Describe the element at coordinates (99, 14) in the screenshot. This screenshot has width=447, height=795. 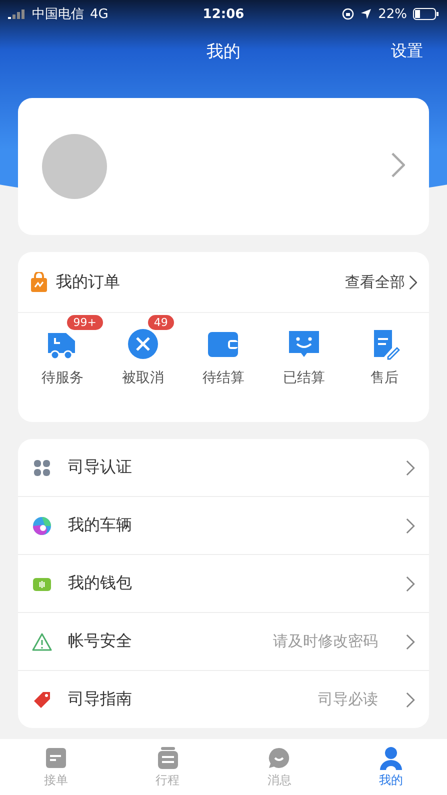
I see `network-type: 4G` at that location.